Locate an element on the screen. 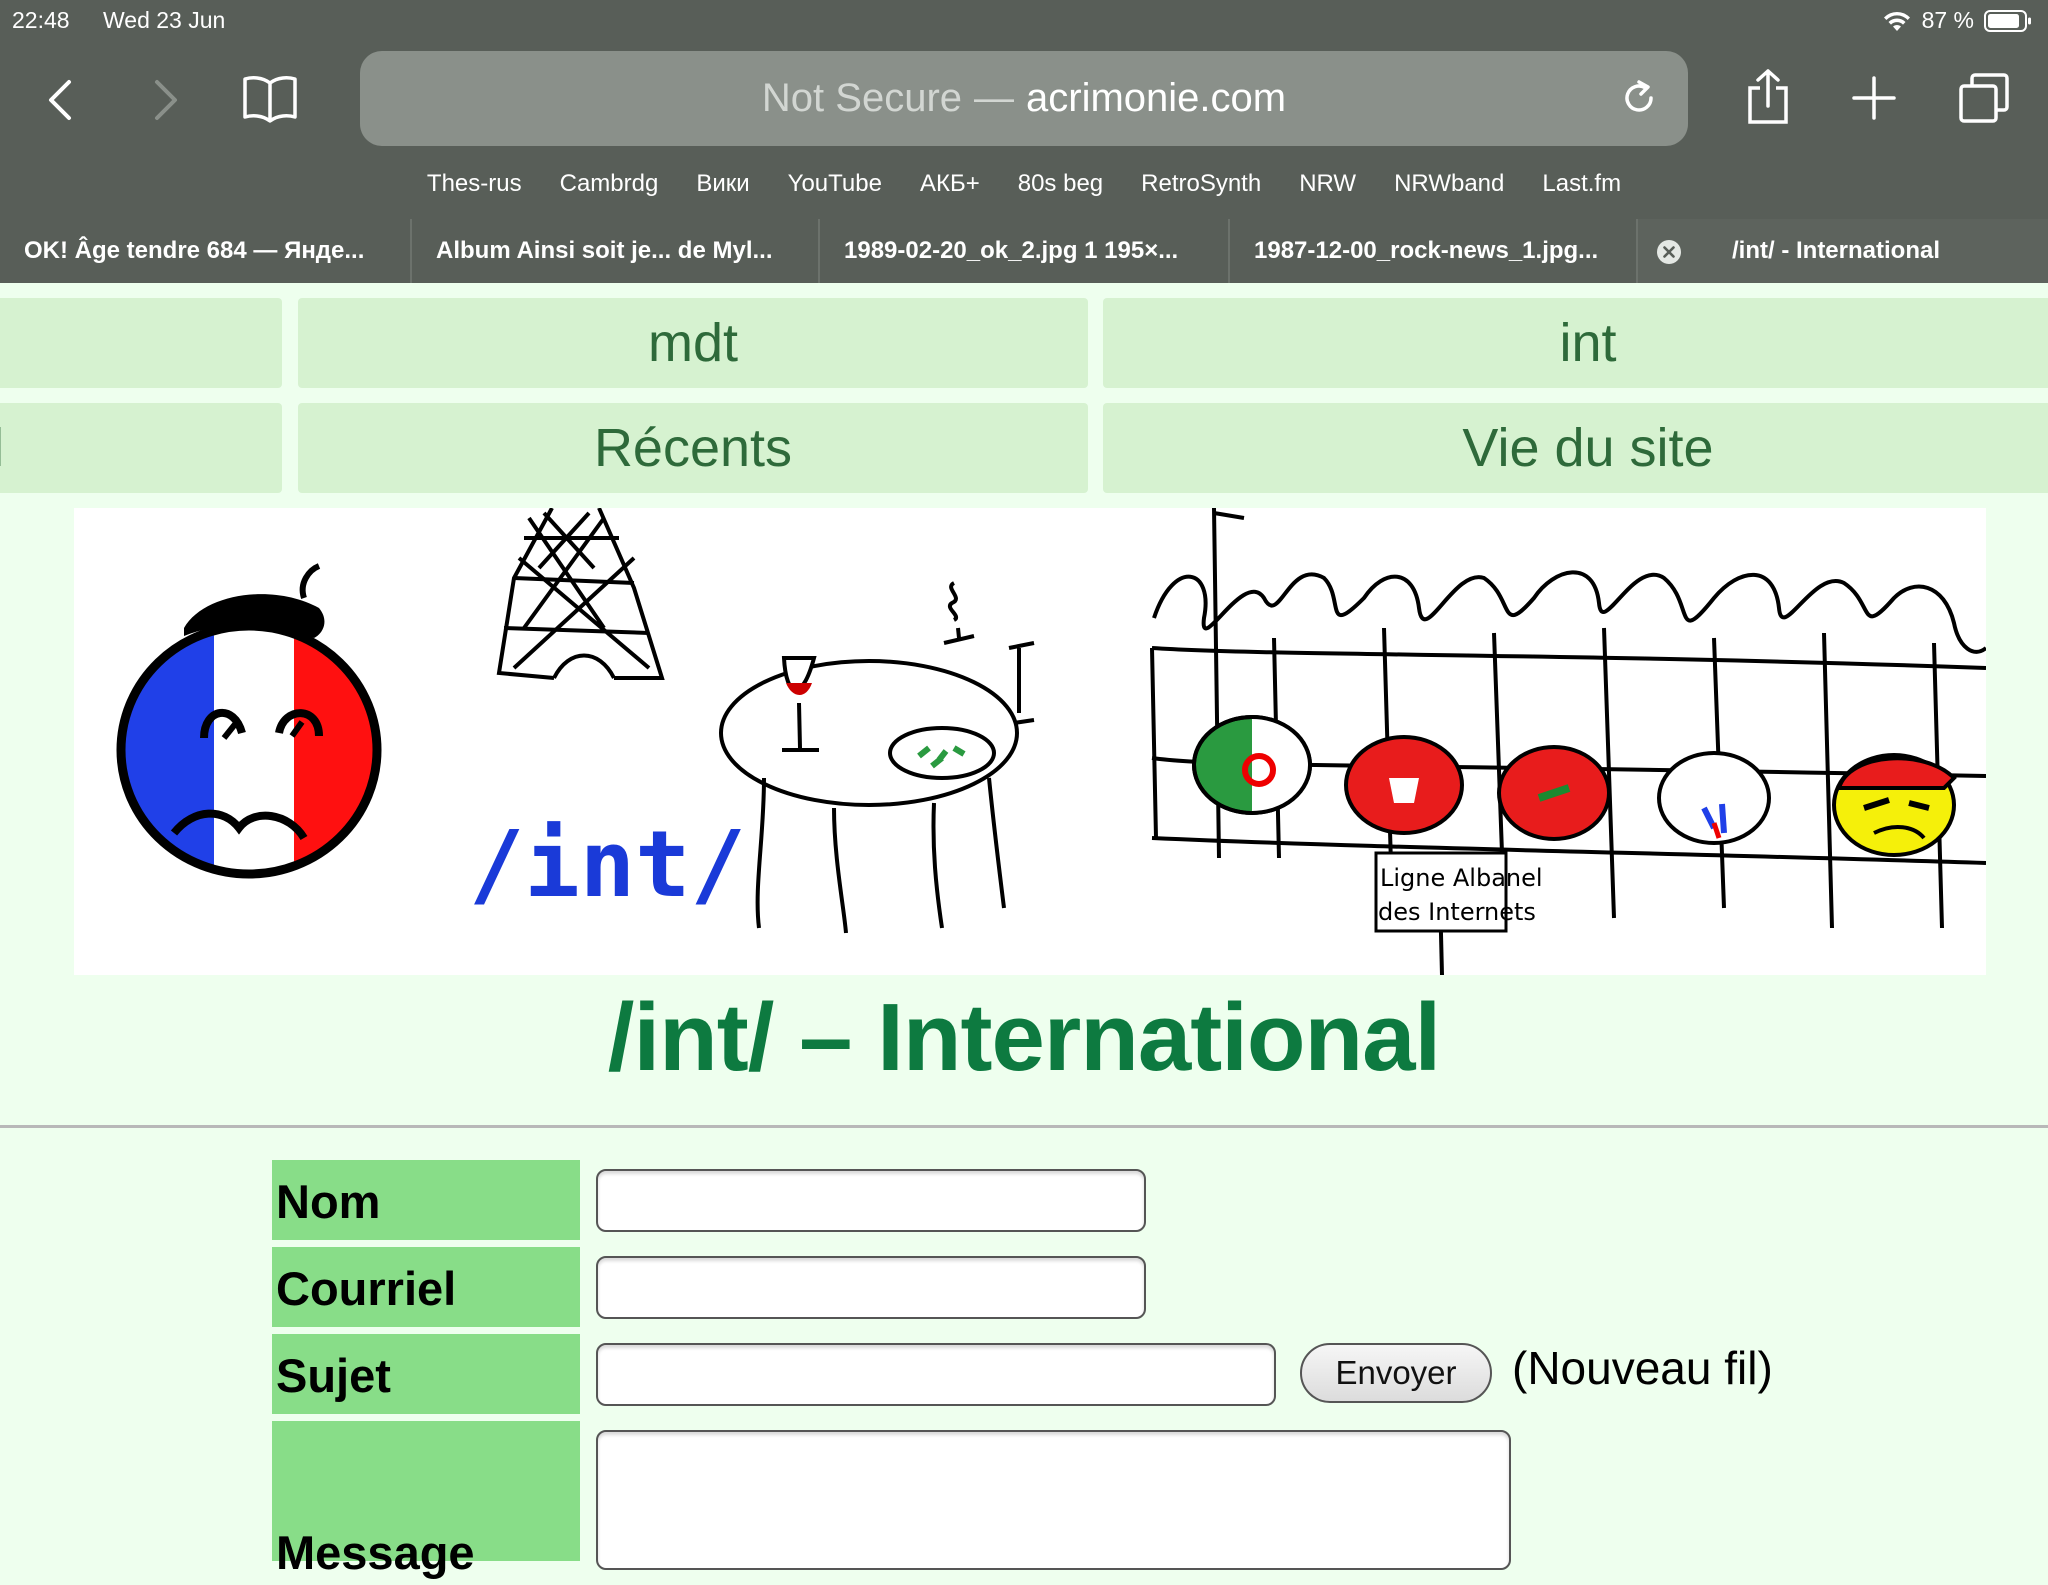  favorite-link: Cambrdg is located at coordinates (609, 186).